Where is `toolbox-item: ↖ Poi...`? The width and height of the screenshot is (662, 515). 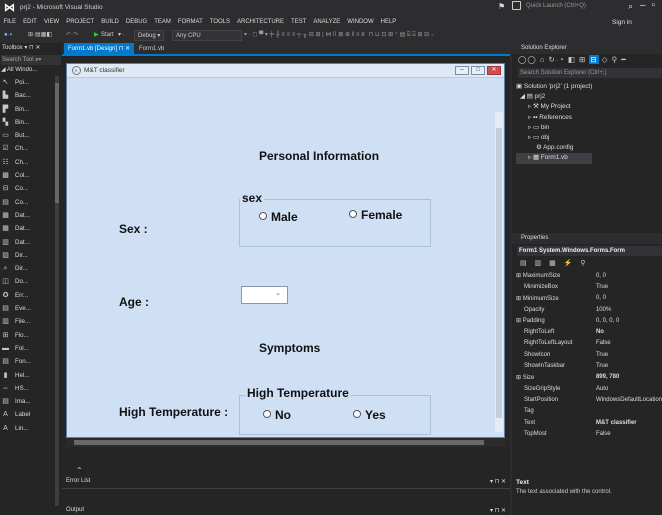
toolbox-item: ↖ Poi... is located at coordinates (27, 82).